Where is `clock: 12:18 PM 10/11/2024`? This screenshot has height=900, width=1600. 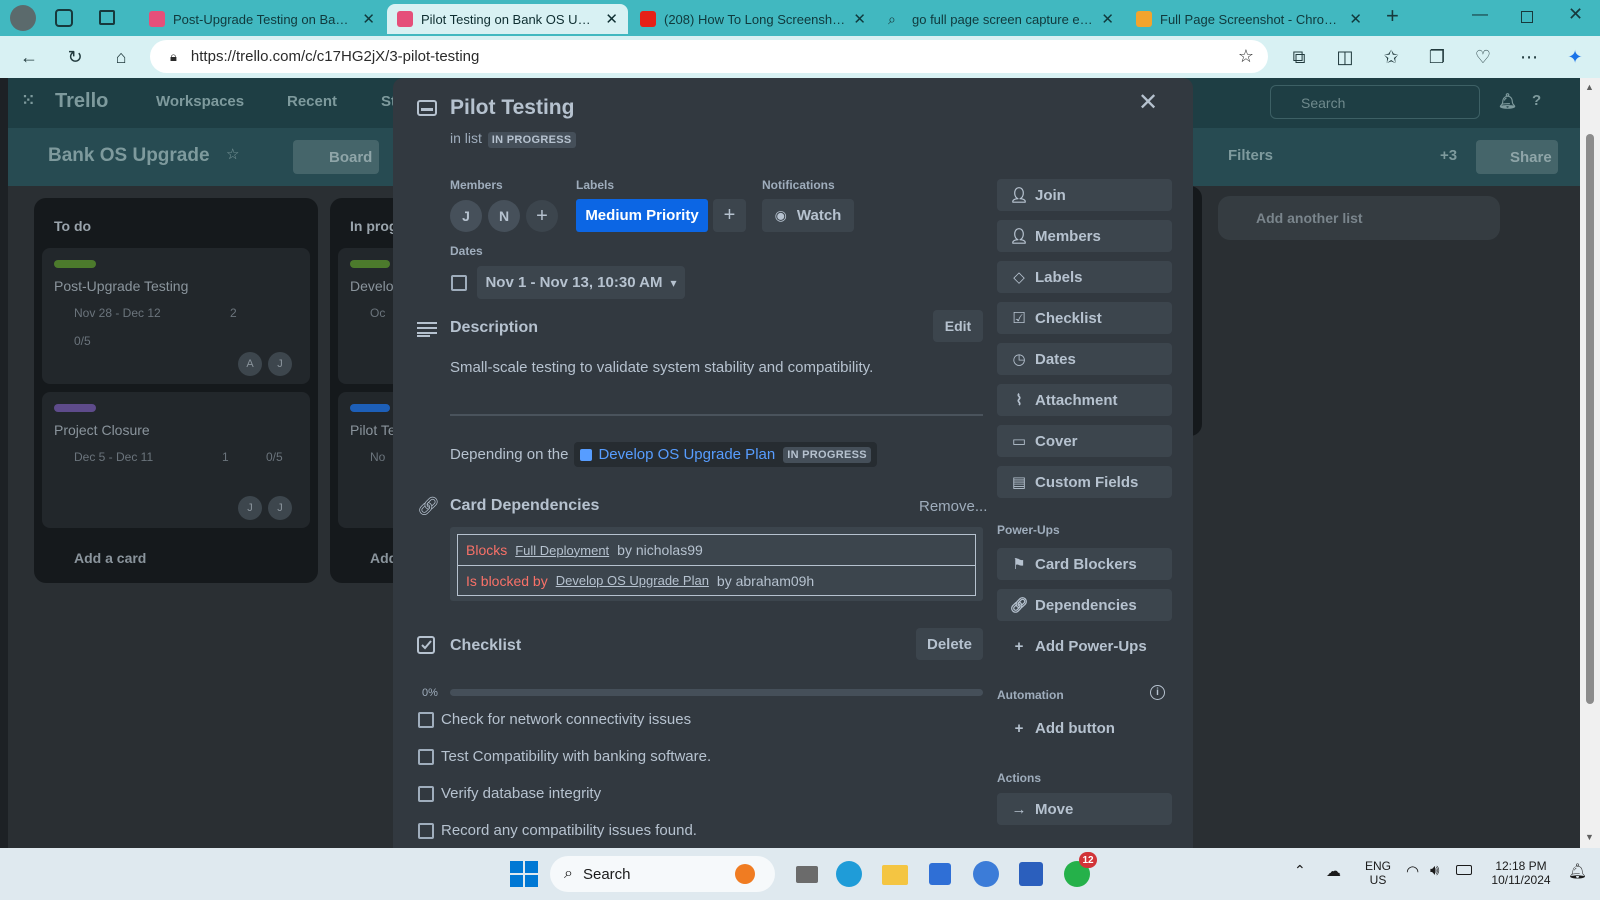
clock: 12:18 PM 10/11/2024 is located at coordinates (1521, 873).